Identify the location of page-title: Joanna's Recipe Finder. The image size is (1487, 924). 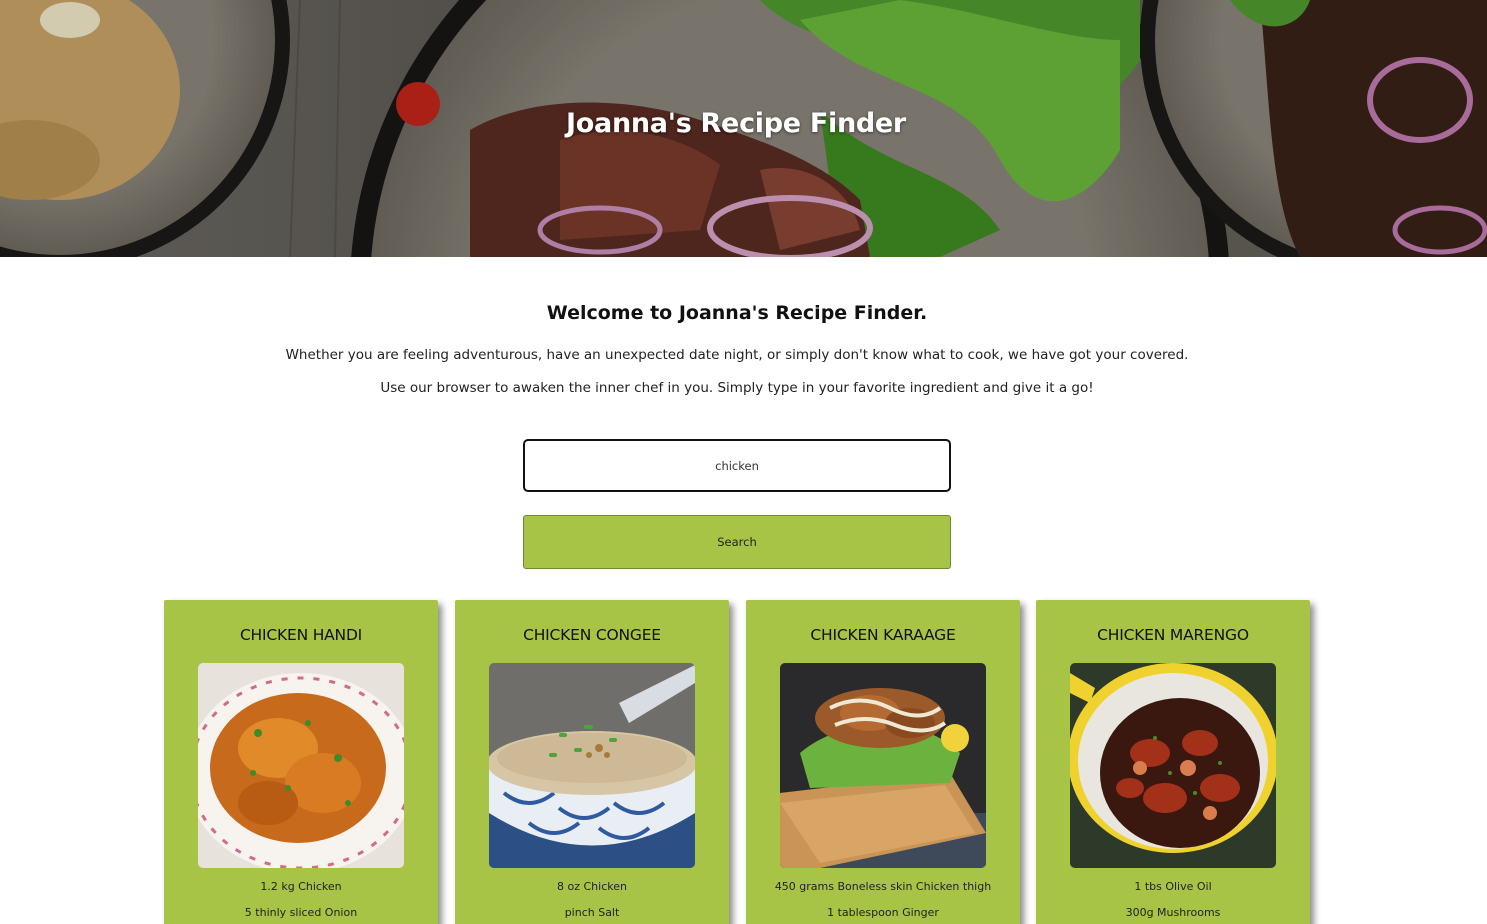
(736, 123).